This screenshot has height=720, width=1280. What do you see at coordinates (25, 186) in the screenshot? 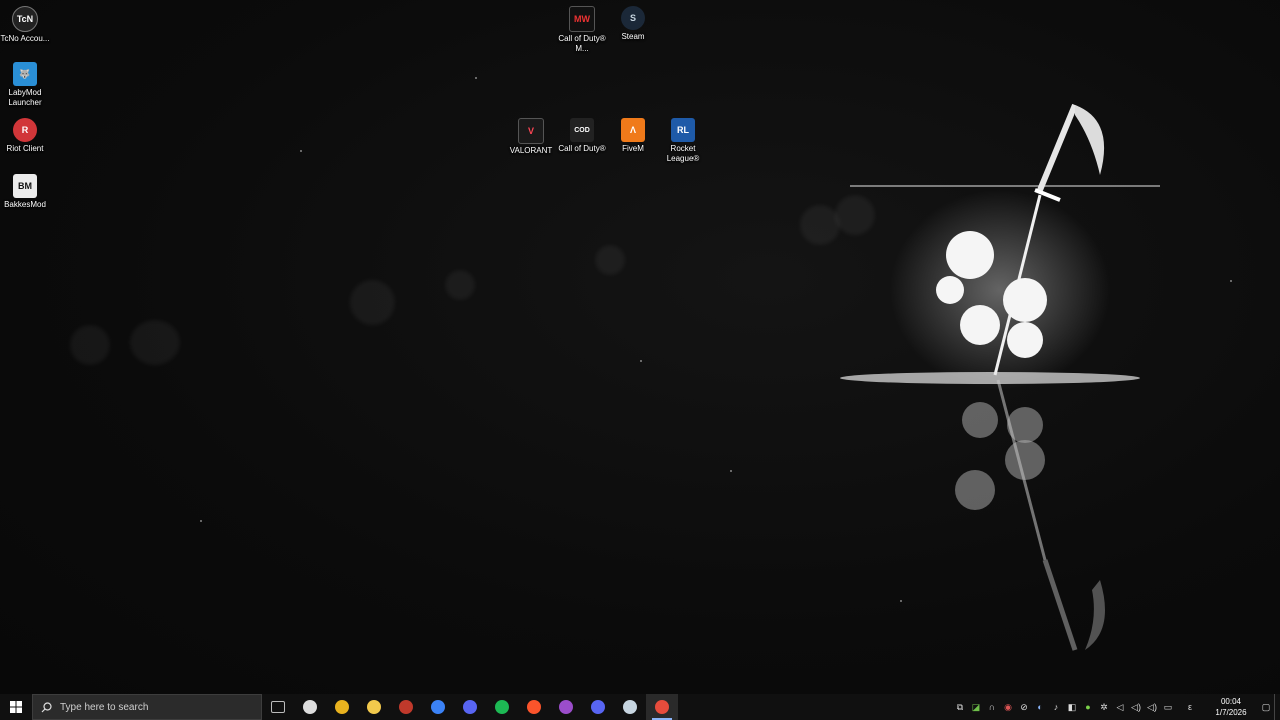
I see `bakkesmod-icon: BM` at bounding box center [25, 186].